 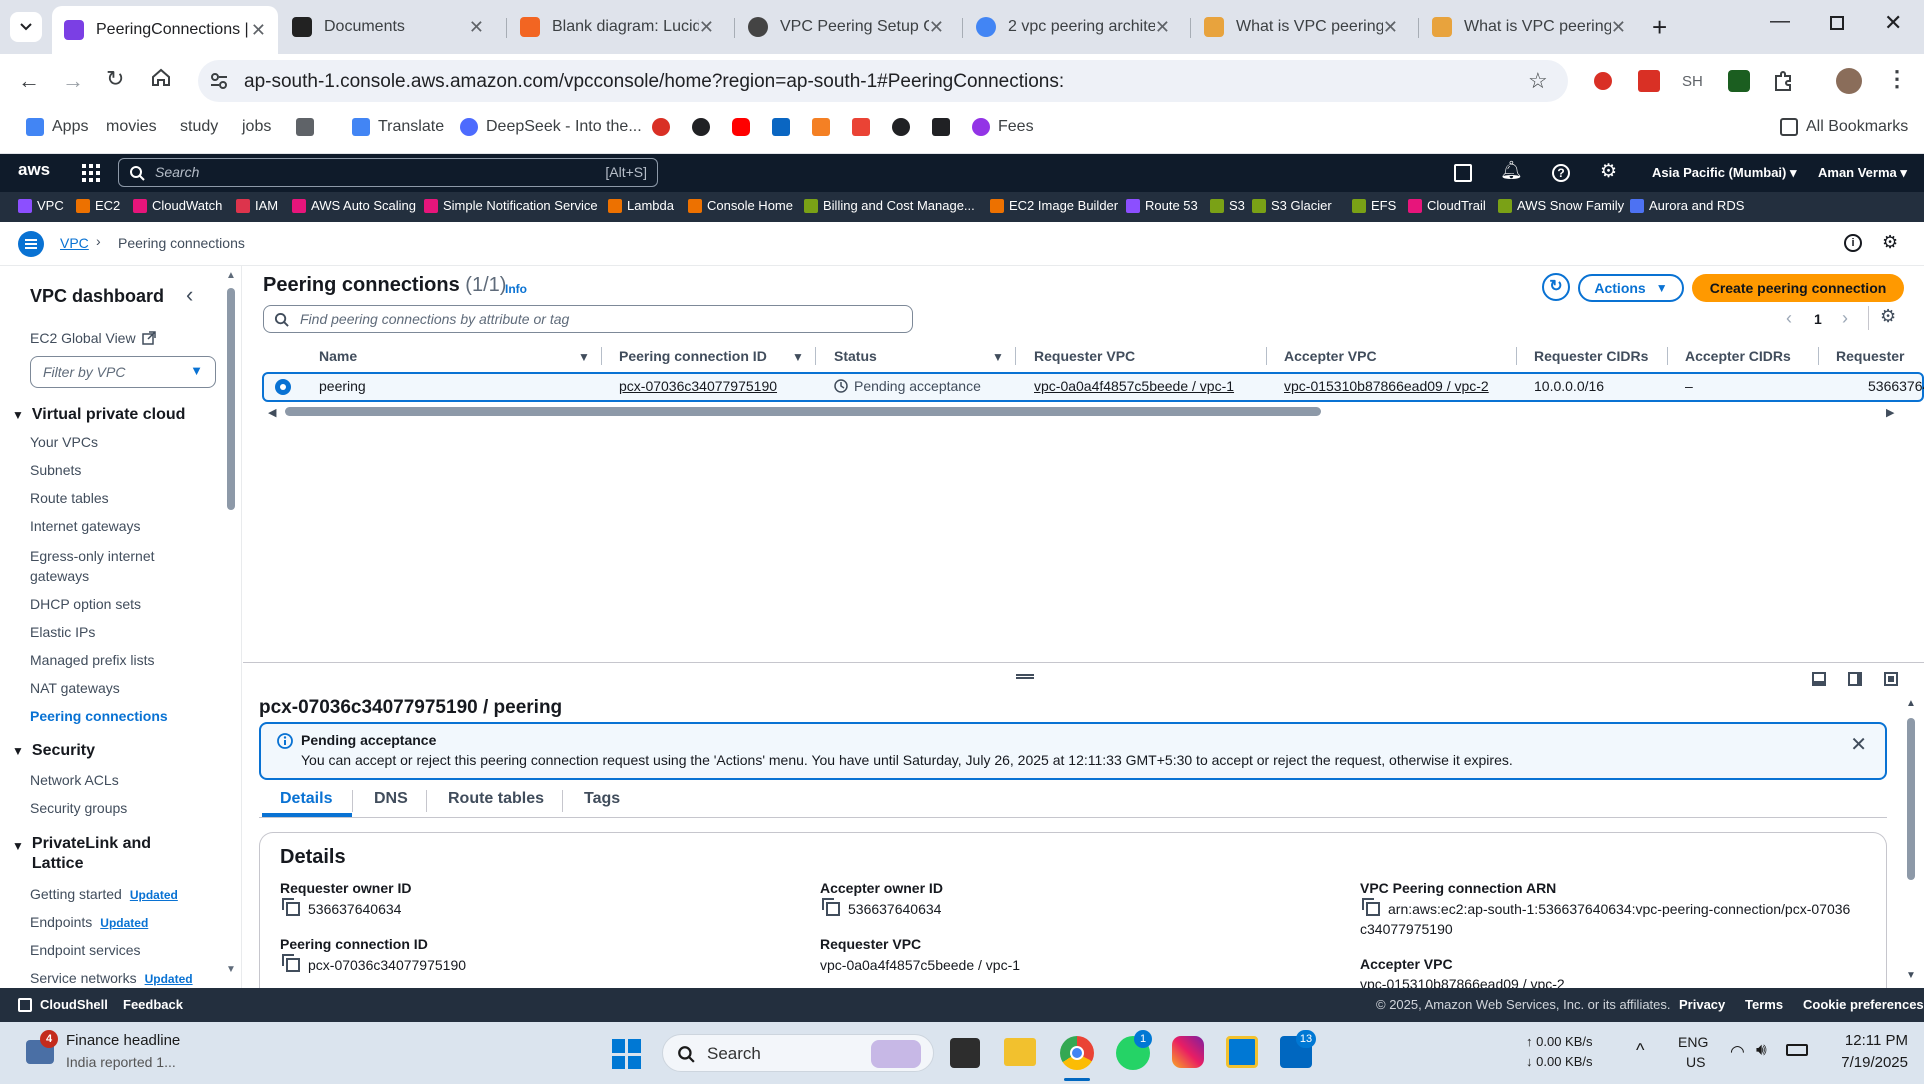 I want to click on bookmark-translate: Translate, so click(x=398, y=127).